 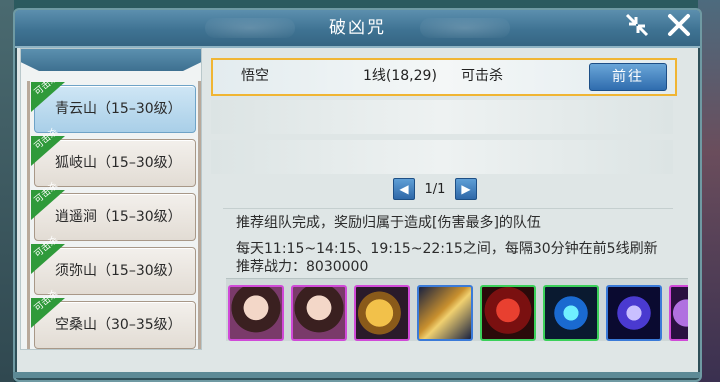 What do you see at coordinates (444, 77) in the screenshot?
I see `boss-row: 悟空 1线(18,29) 可击杀 前往` at bounding box center [444, 77].